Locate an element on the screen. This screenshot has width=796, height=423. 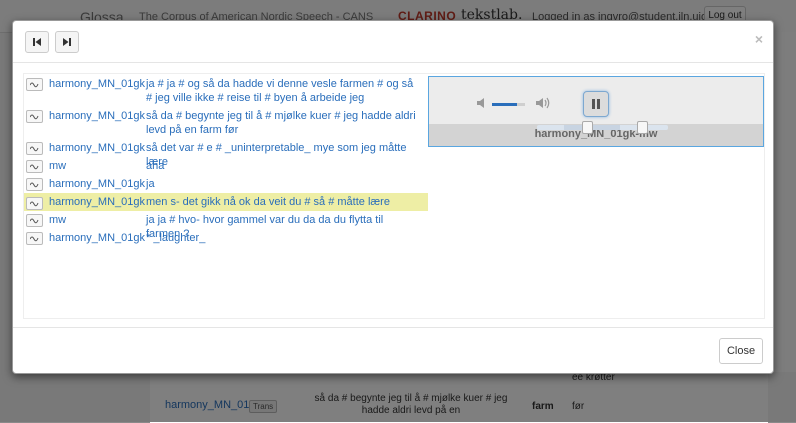
volume-level is located at coordinates (504, 104).